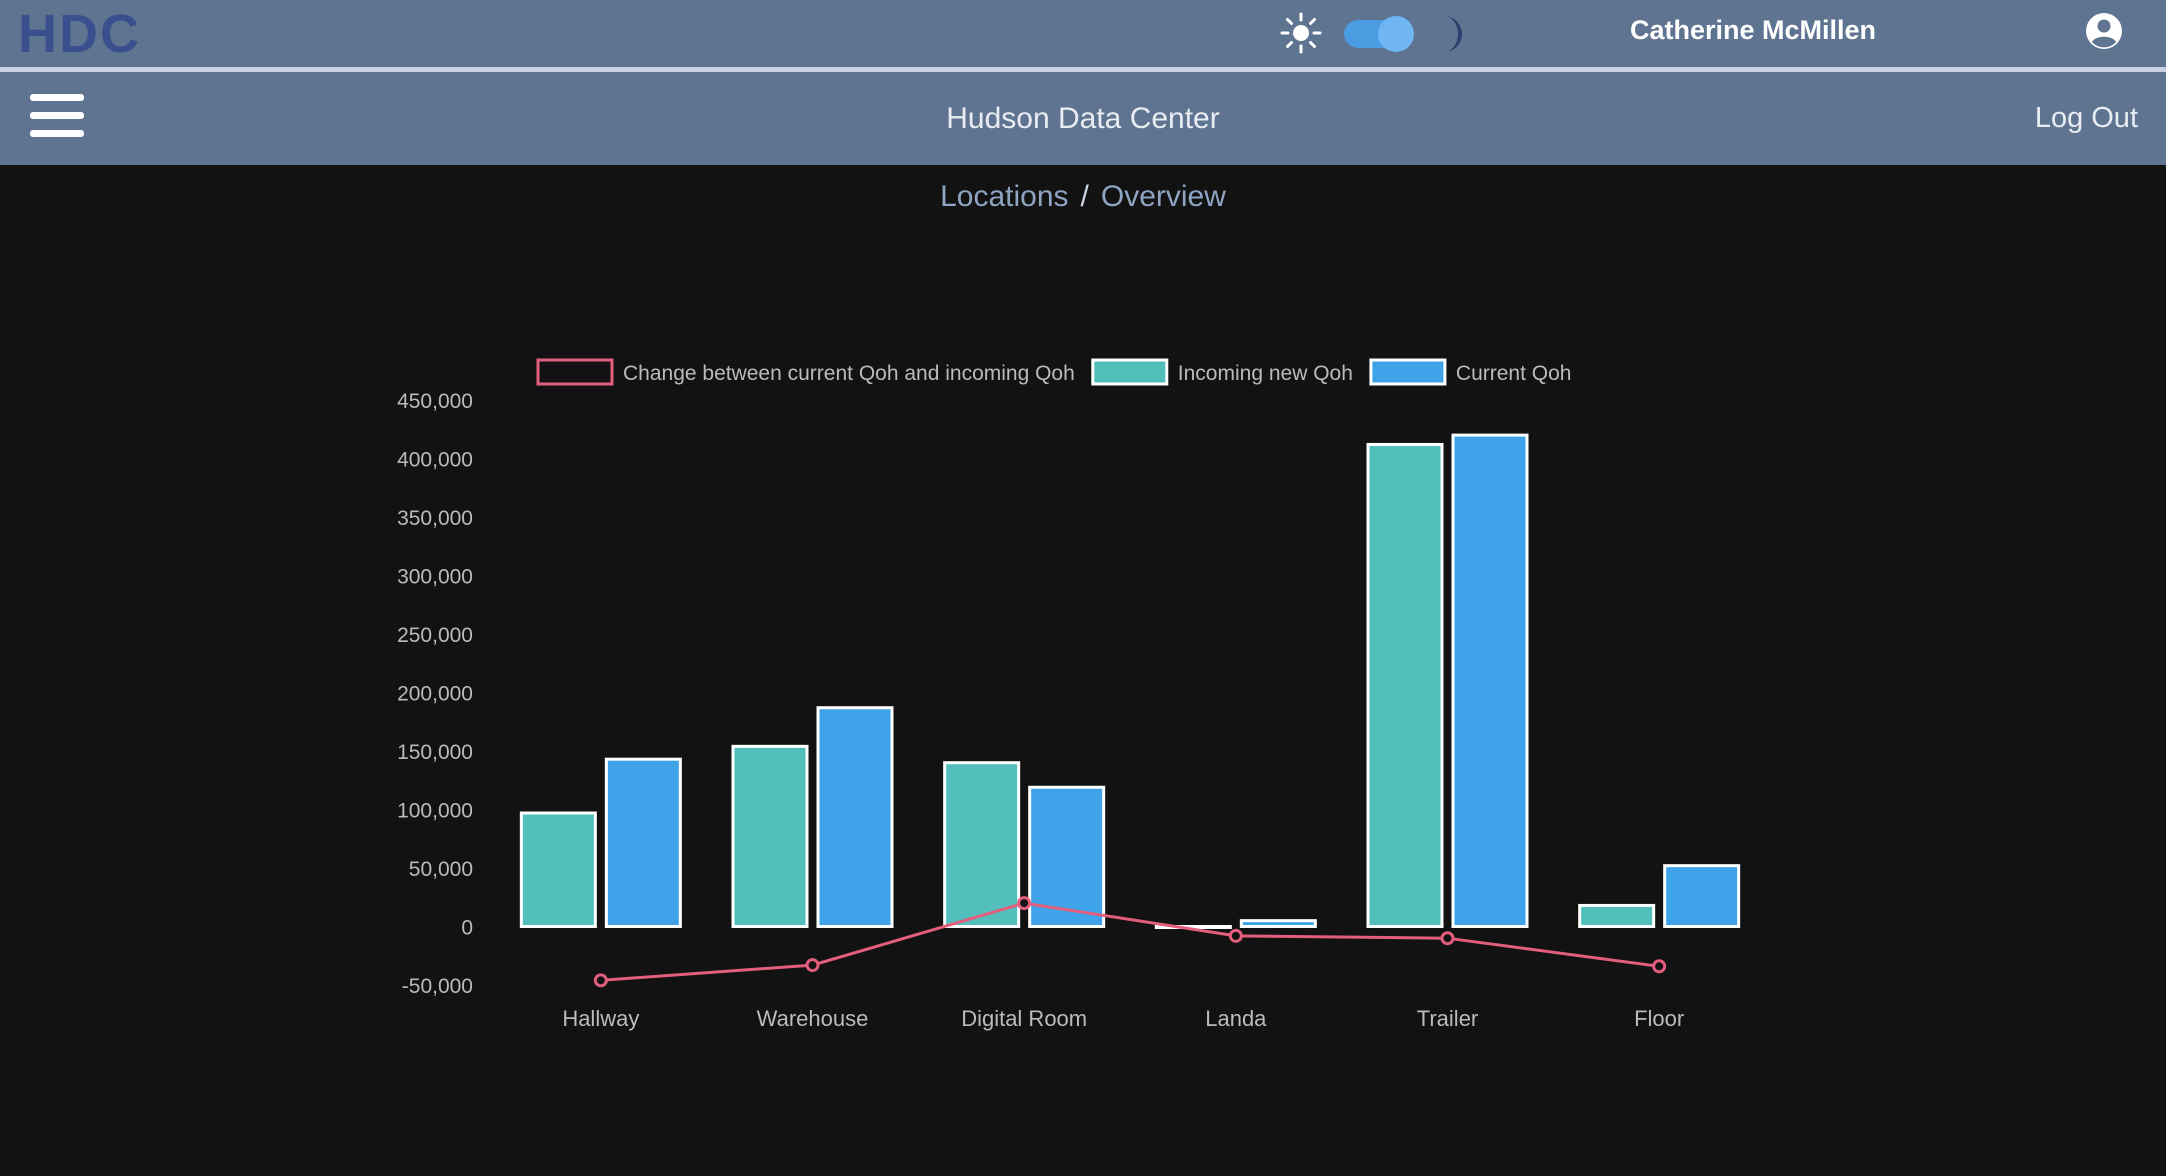 Image resolution: width=2166 pixels, height=1176 pixels. I want to click on y-tick-label: 300,000, so click(435, 577).